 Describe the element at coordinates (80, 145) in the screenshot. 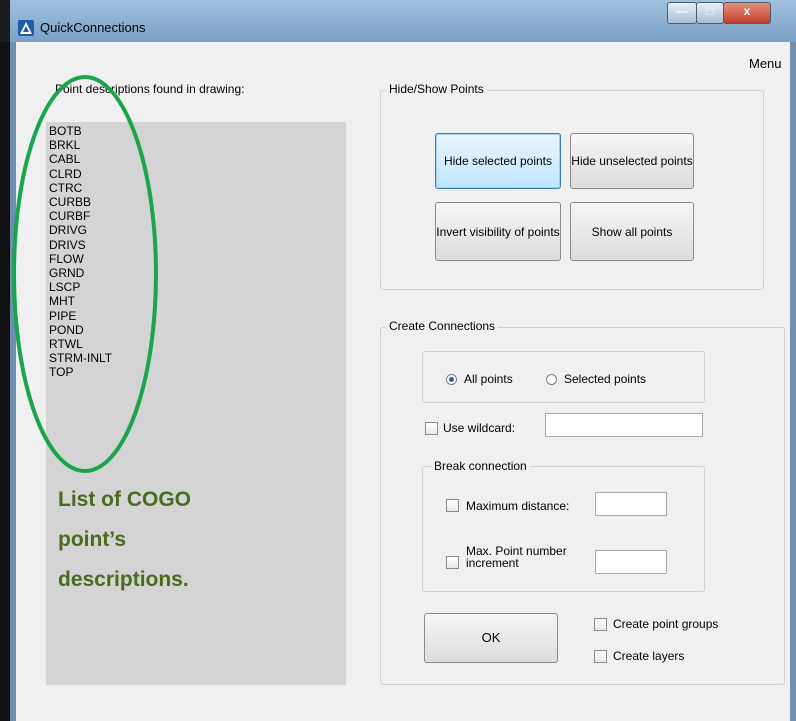

I see `list-item: BRKL` at that location.